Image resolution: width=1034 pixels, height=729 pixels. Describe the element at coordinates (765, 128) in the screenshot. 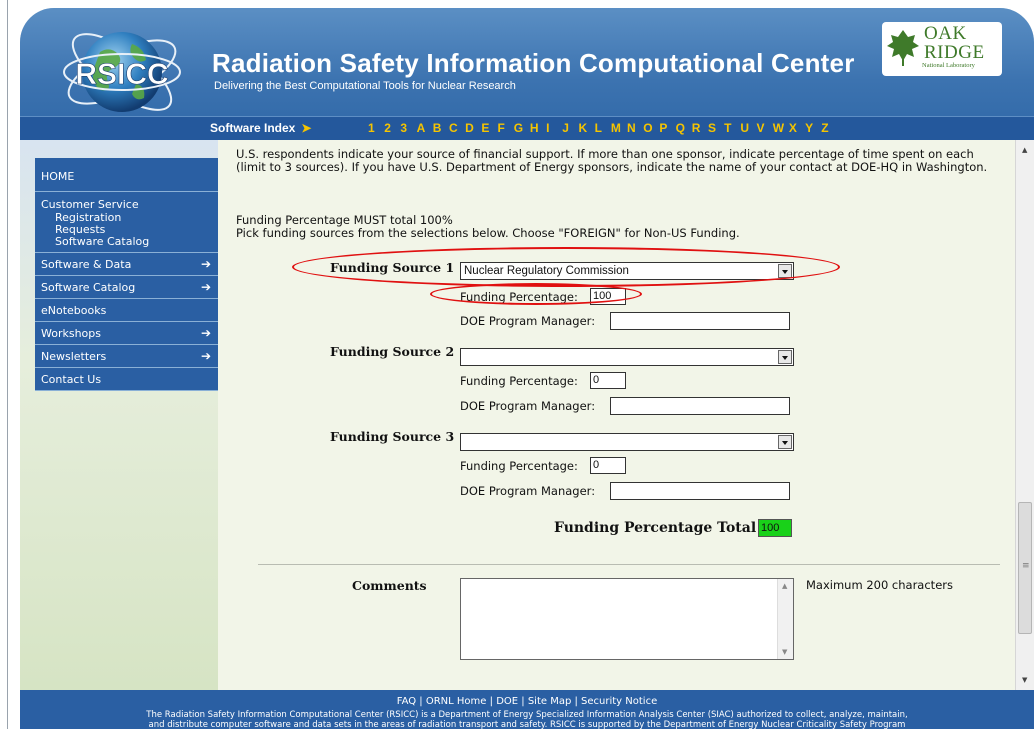

I see `index-letter-v: V` at that location.